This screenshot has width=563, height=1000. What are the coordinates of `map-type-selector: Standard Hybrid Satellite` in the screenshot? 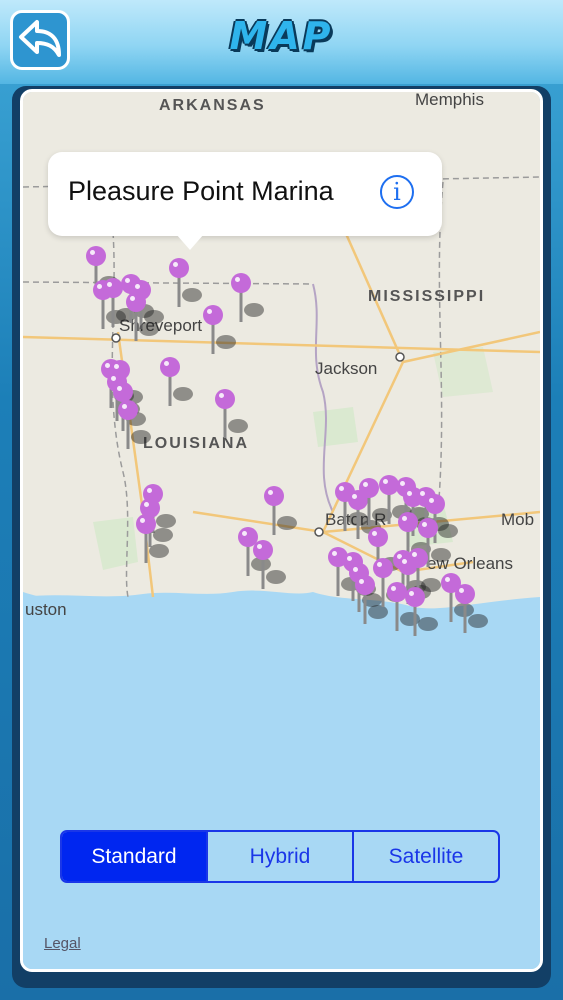 It's located at (280, 856).